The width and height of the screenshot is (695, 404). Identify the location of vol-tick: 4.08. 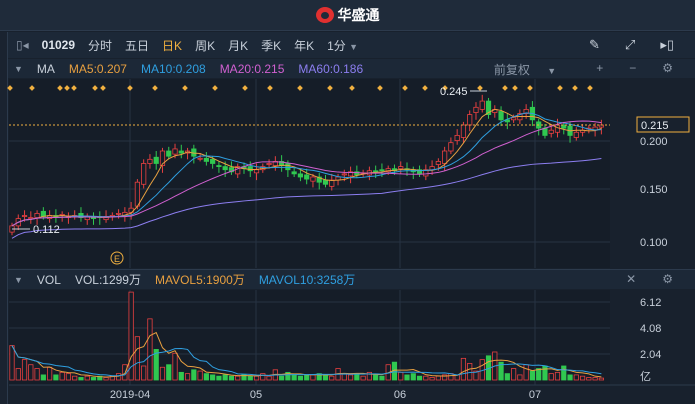
(650, 329).